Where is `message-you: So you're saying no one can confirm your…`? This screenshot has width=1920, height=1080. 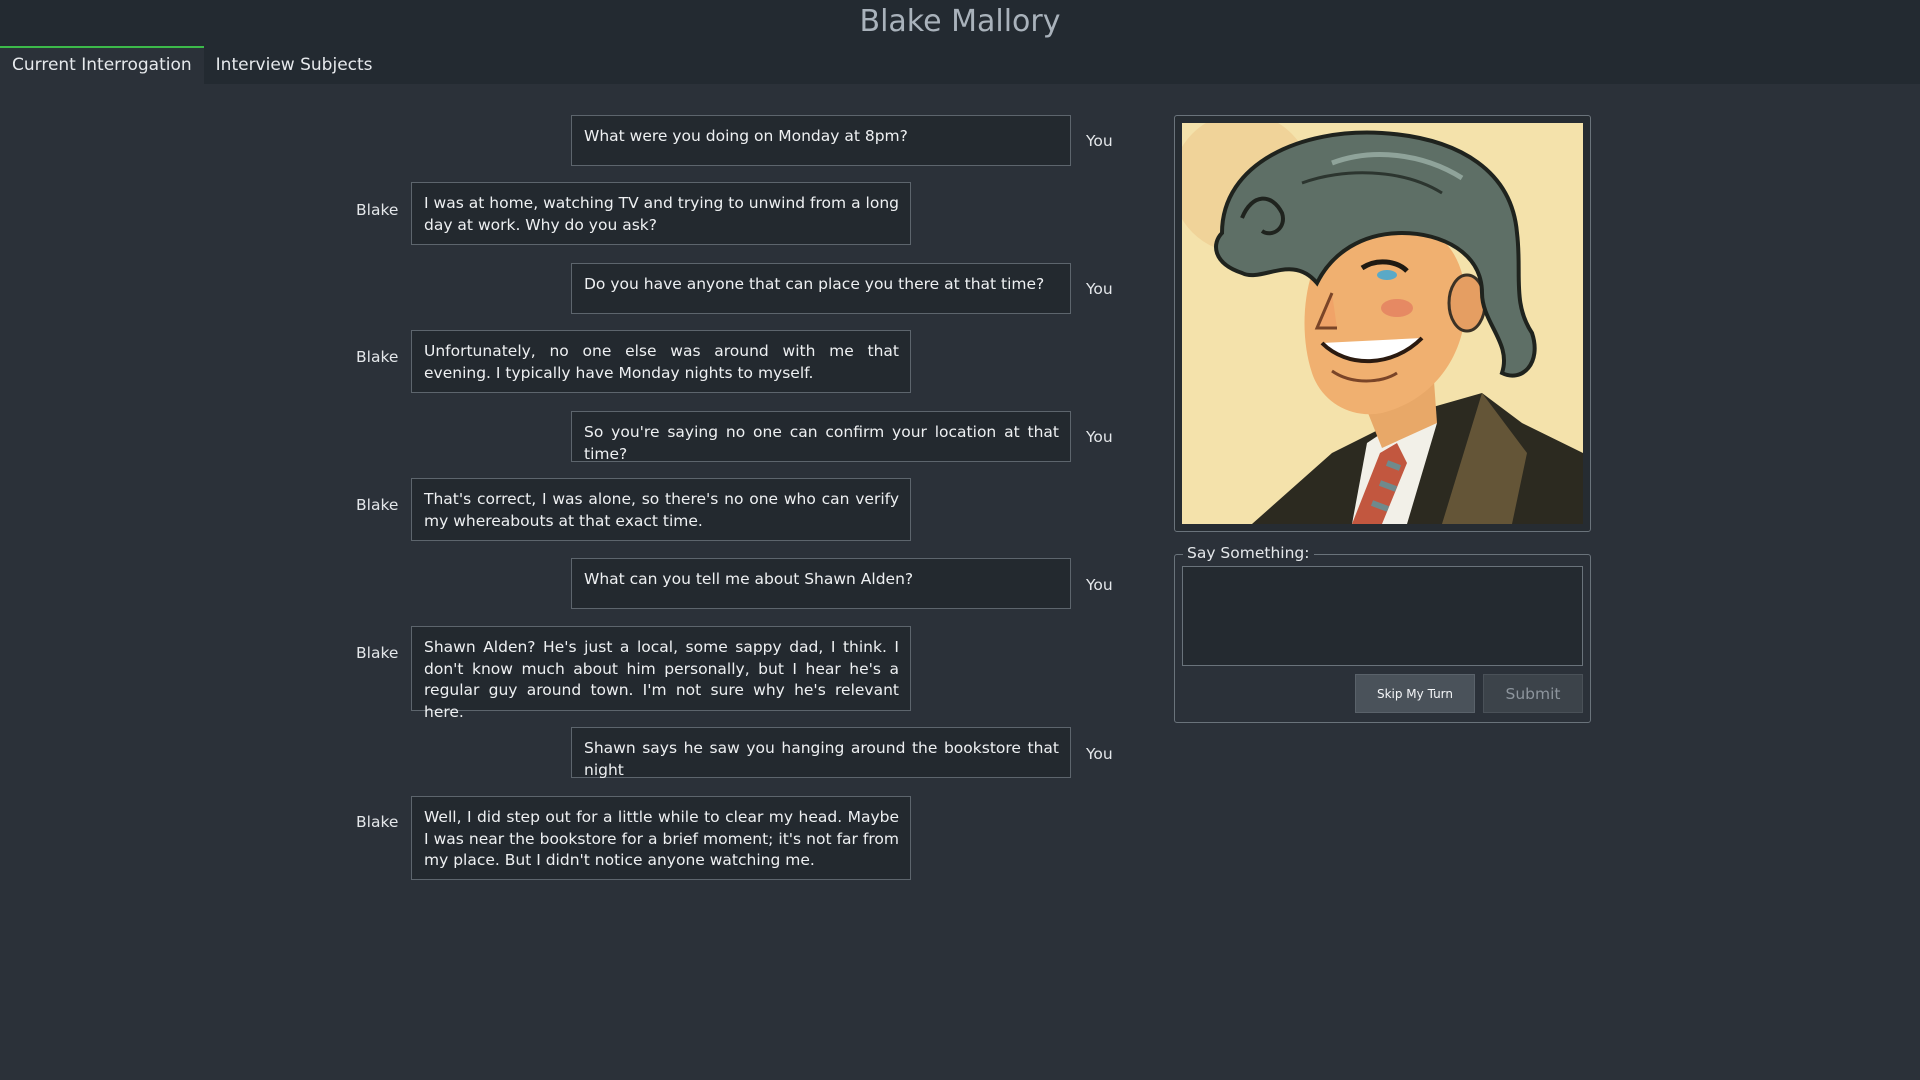 message-you: So you're saying no one can confirm your… is located at coordinates (821, 437).